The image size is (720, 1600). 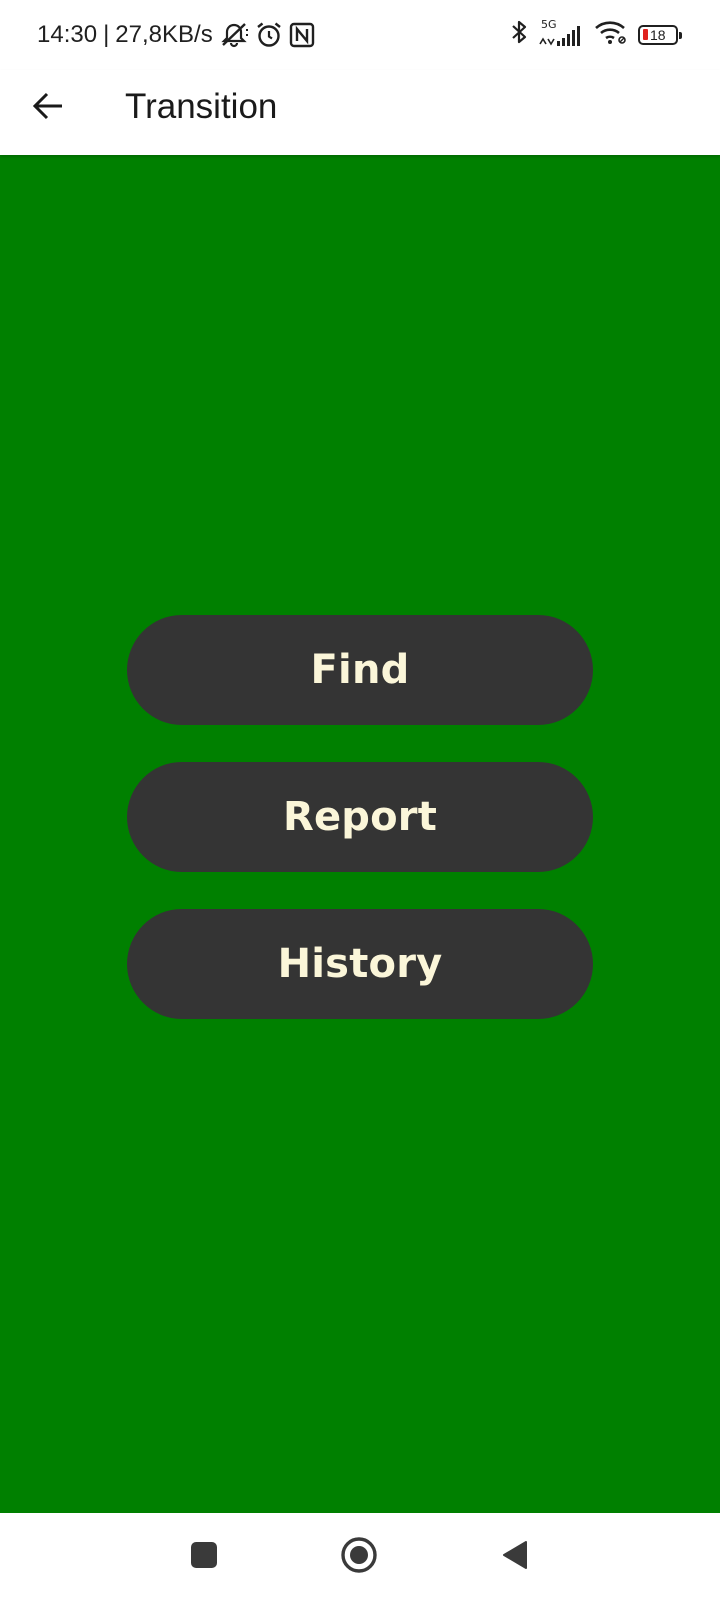 What do you see at coordinates (360, 112) in the screenshot?
I see `app-bar: Transition` at bounding box center [360, 112].